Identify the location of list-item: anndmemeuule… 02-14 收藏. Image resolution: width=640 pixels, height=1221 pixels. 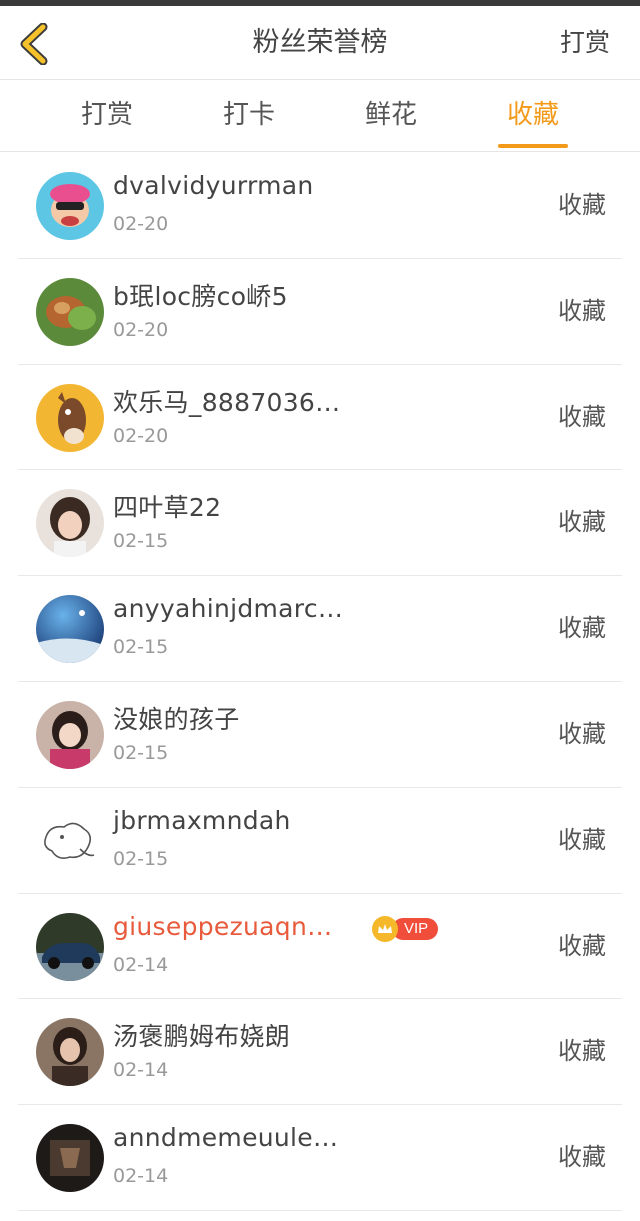
(320, 1158).